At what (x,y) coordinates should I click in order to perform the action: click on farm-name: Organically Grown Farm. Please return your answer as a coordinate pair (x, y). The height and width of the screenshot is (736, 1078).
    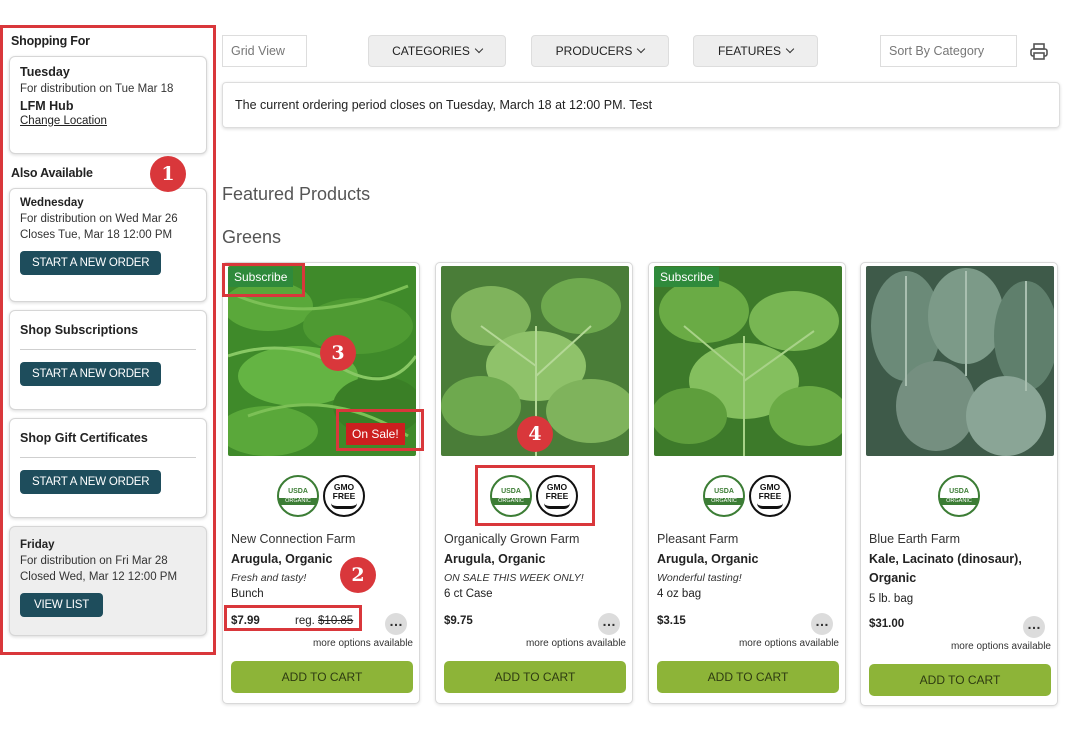
    Looking at the image, I should click on (511, 539).